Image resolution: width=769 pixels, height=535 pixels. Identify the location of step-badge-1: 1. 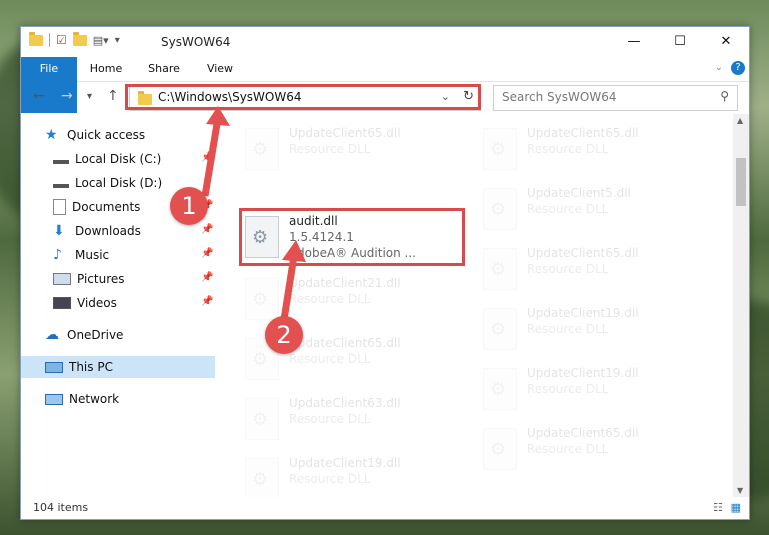
(189, 206).